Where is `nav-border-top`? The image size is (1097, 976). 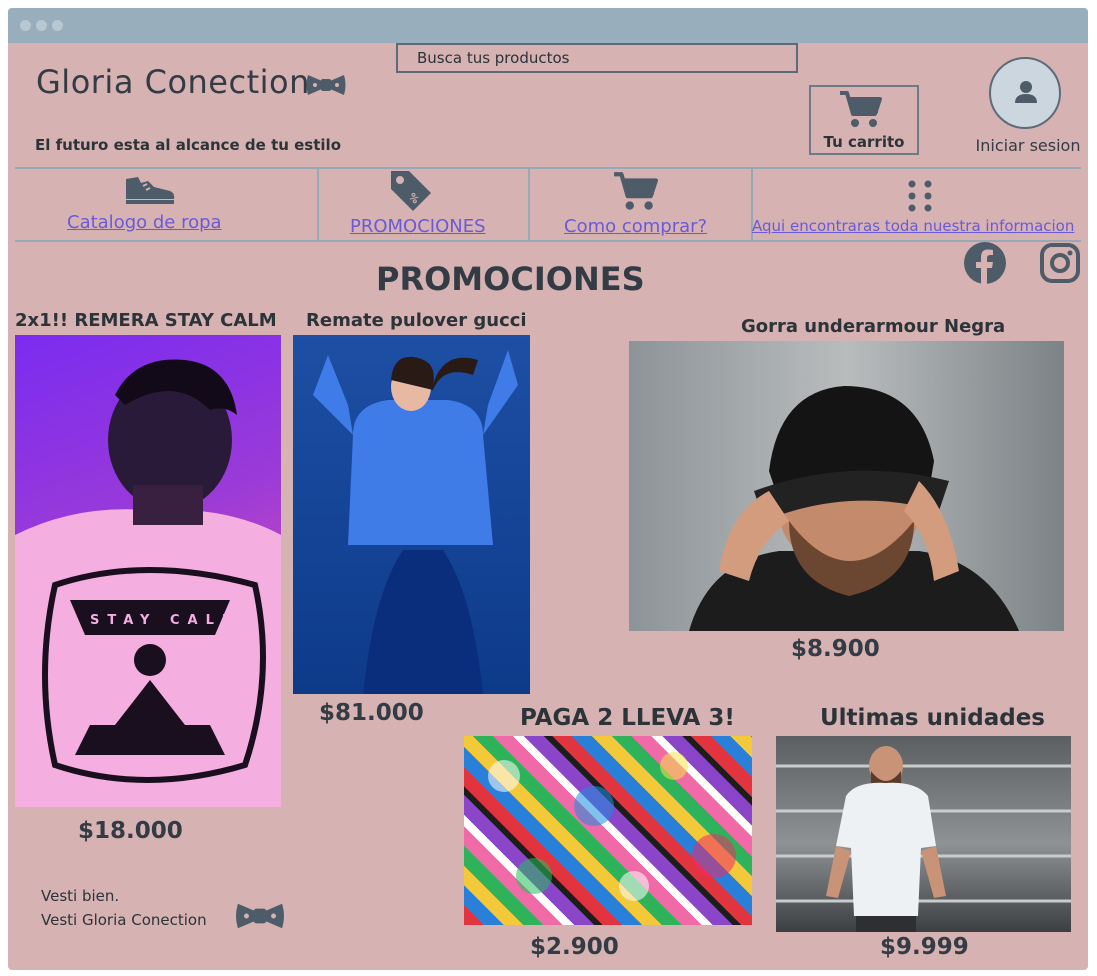 nav-border-top is located at coordinates (548, 168).